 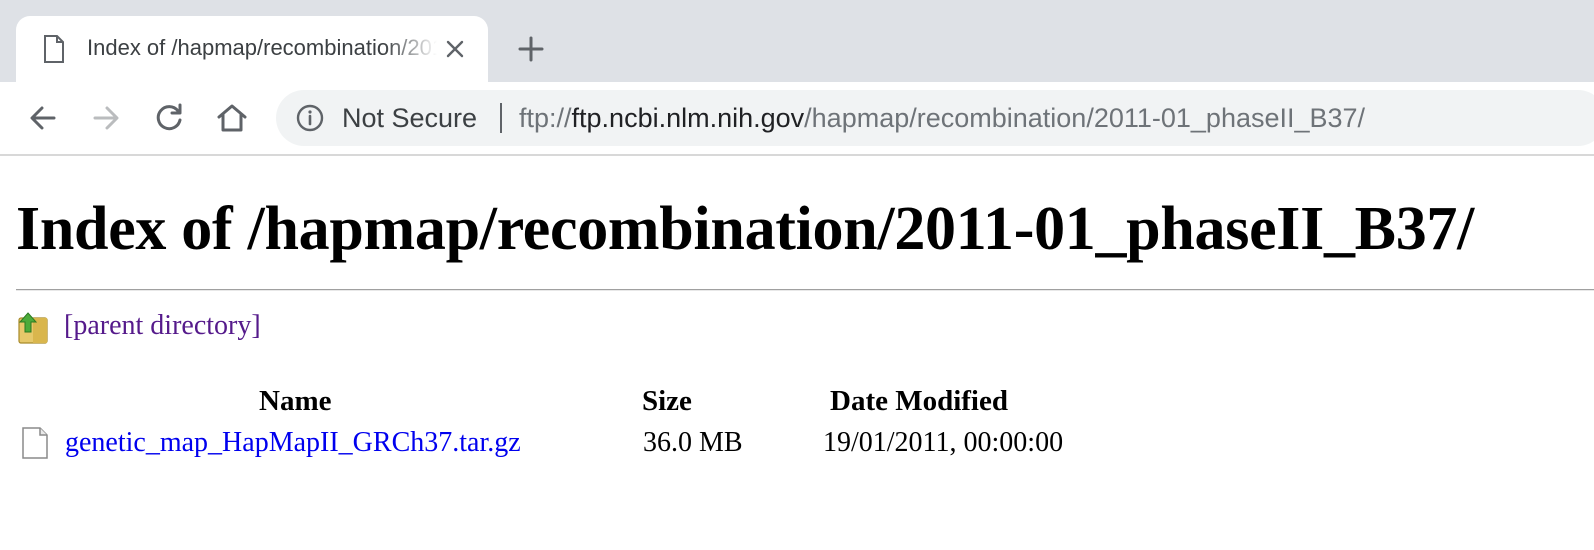 What do you see at coordinates (106, 118) in the screenshot?
I see `forward-arrow-icon` at bounding box center [106, 118].